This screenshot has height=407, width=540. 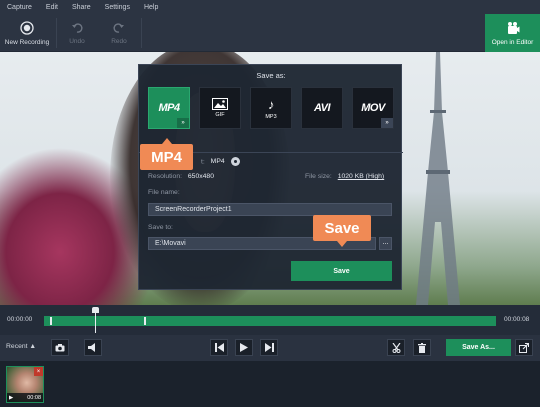 What do you see at coordinates (51, 321) in the screenshot?
I see `trim-start-marker` at bounding box center [51, 321].